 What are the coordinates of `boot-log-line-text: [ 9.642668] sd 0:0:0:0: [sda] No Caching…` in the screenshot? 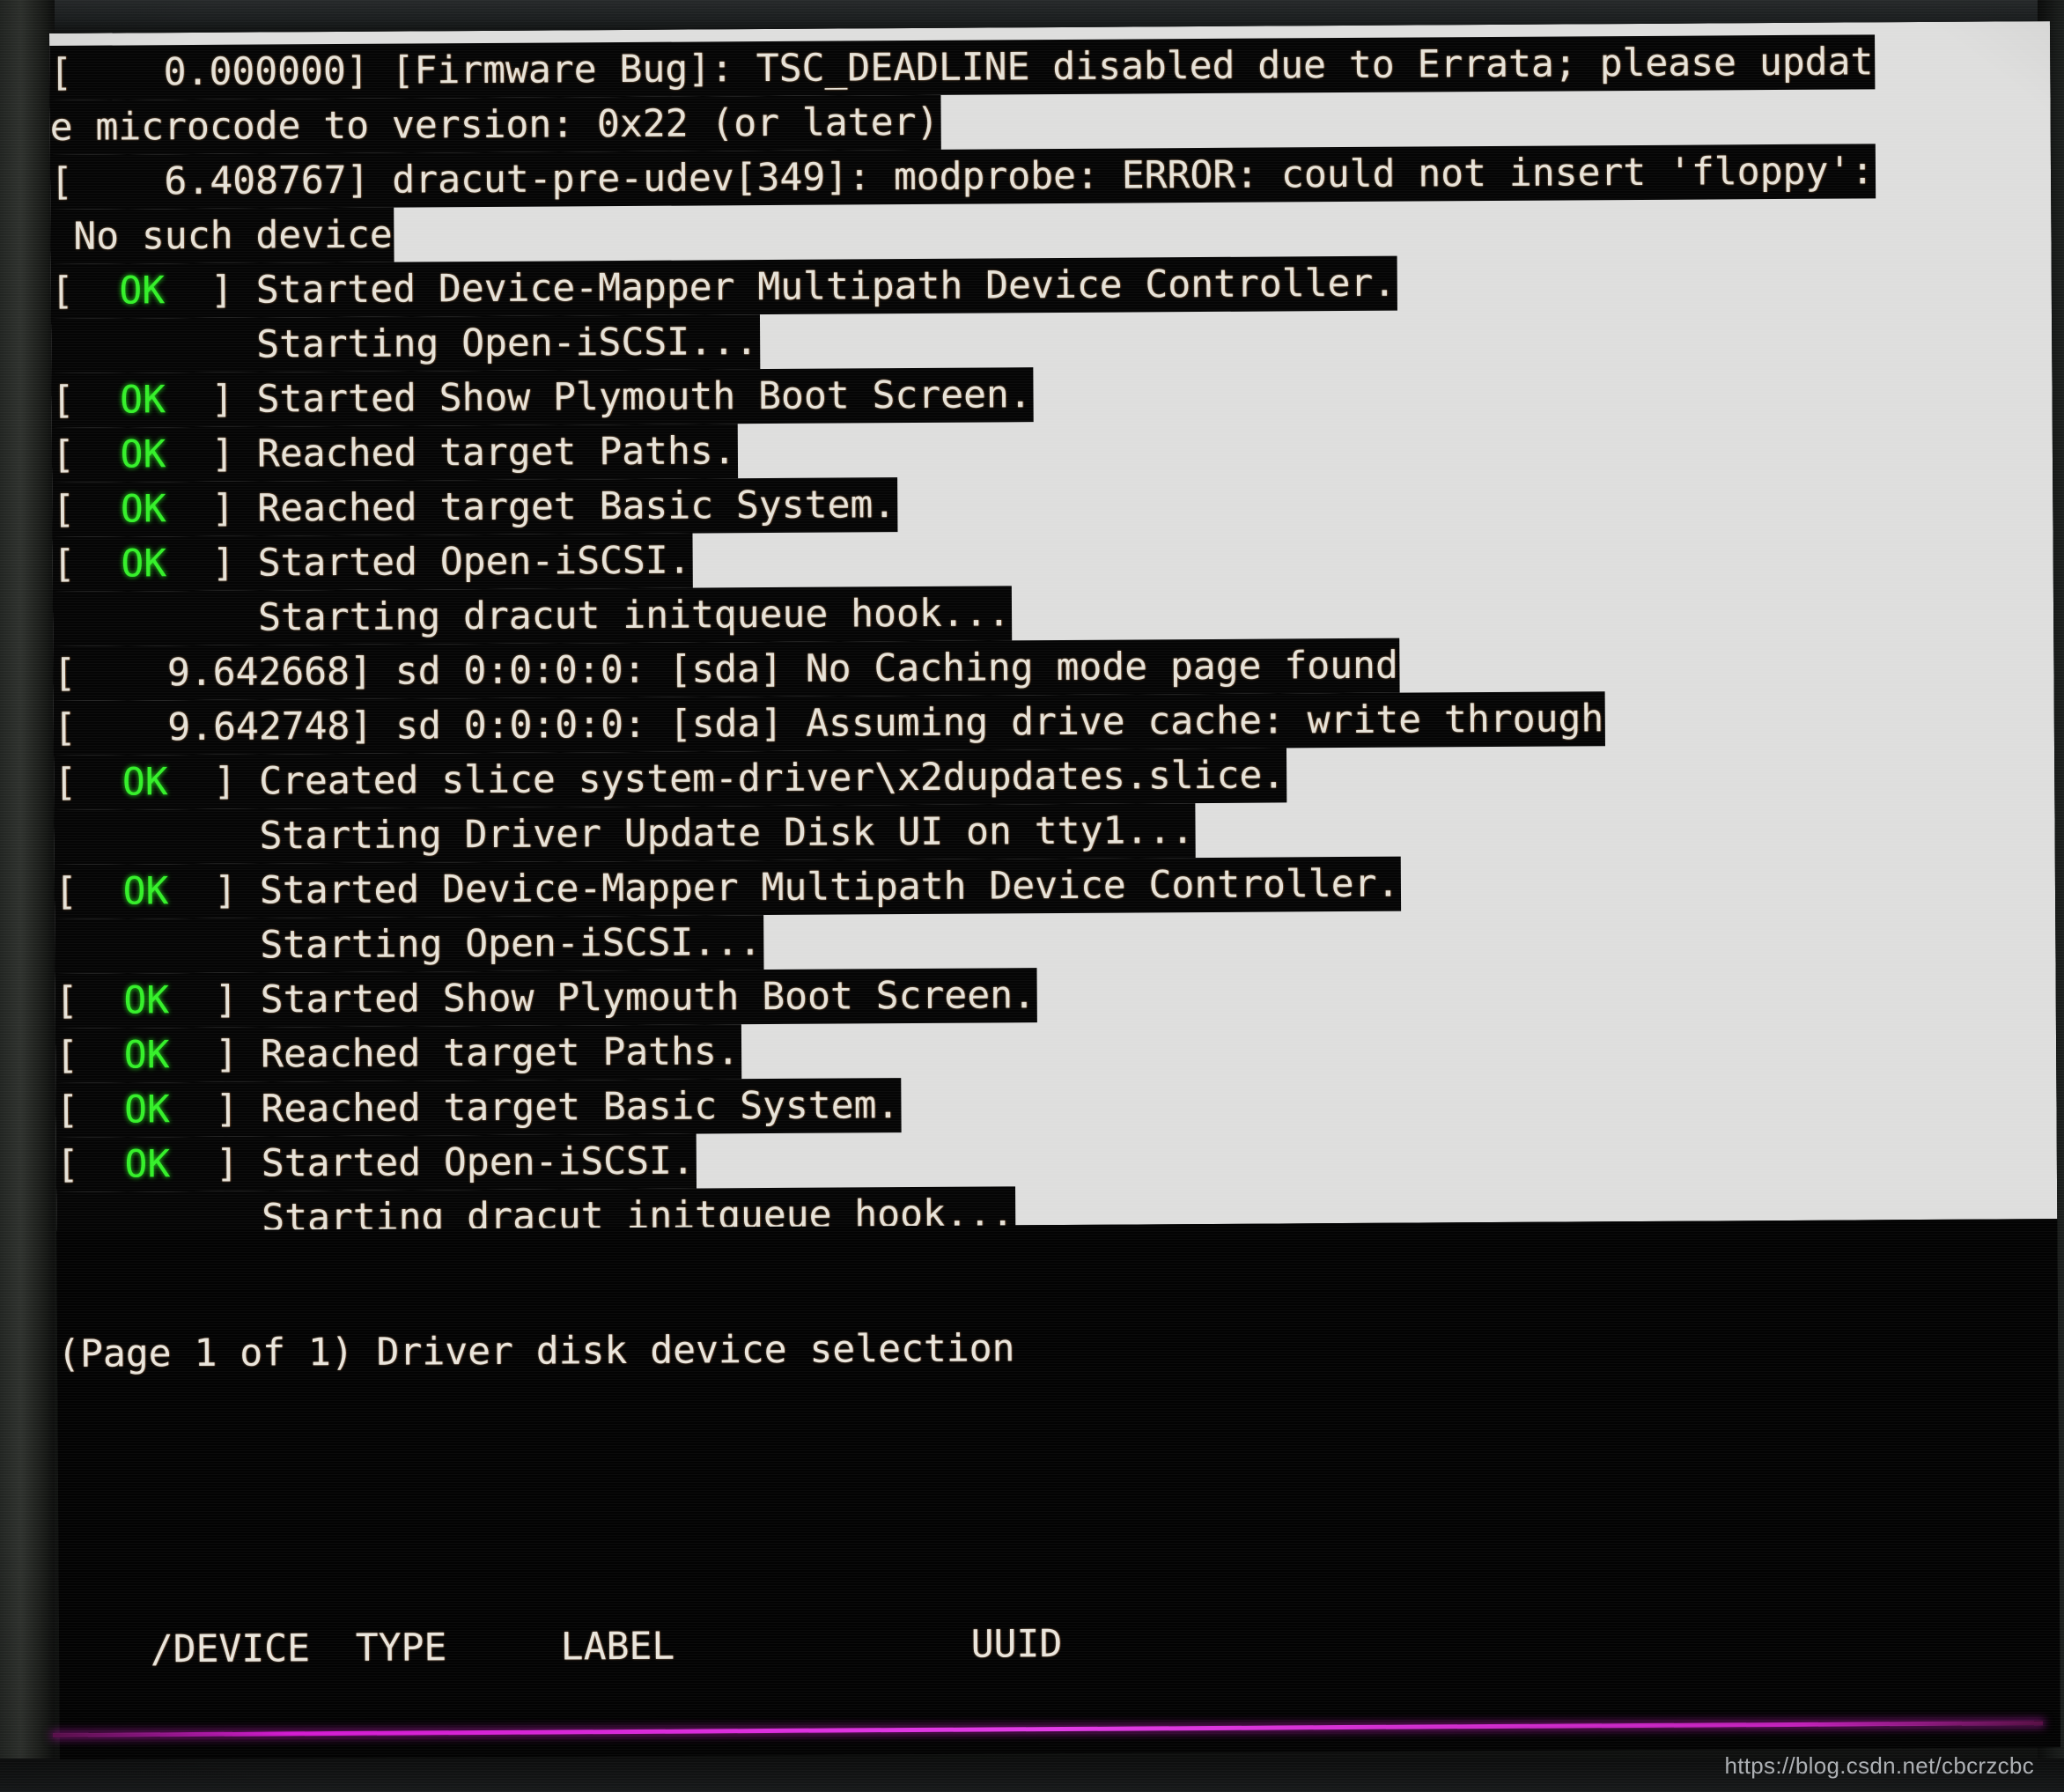 It's located at (727, 669).